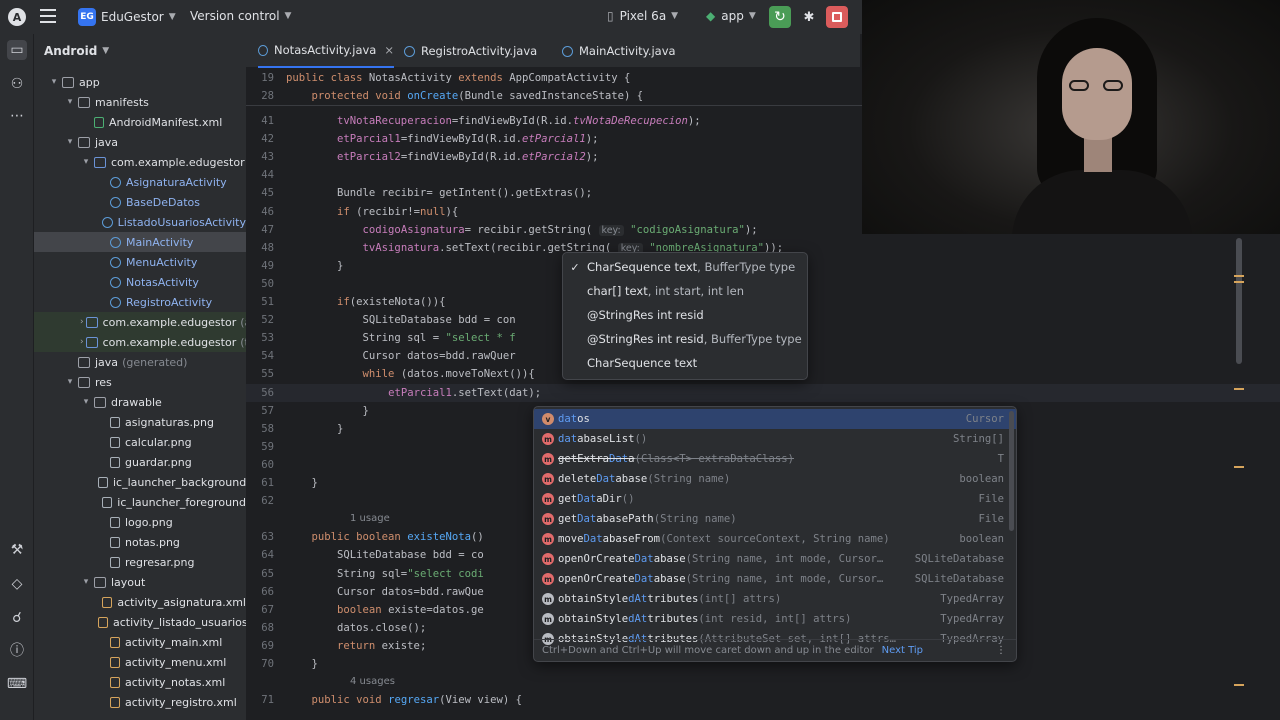 The width and height of the screenshot is (1280, 720). Describe the element at coordinates (267, 428) in the screenshot. I see `line-number: 58` at that location.